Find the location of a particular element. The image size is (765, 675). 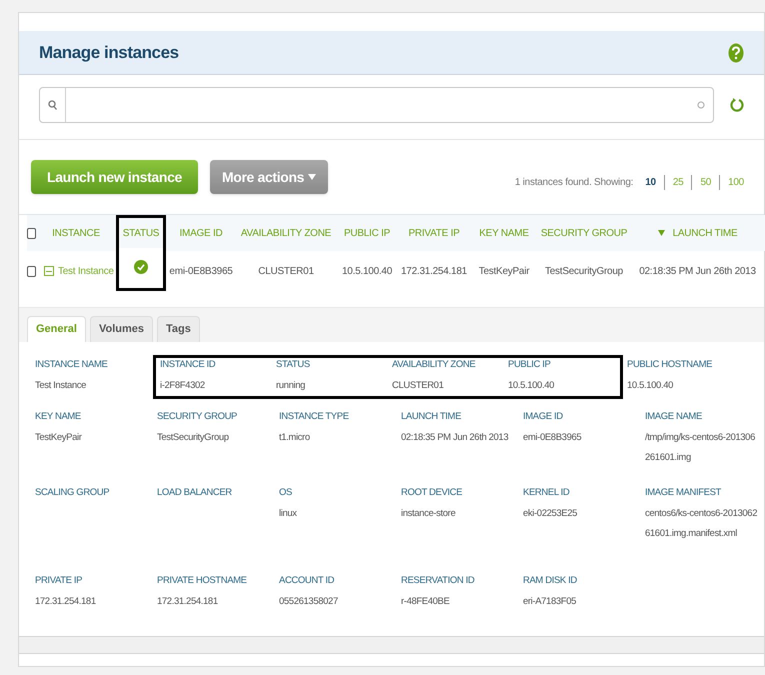

field-label: SECURITY GROUP is located at coordinates (197, 417).